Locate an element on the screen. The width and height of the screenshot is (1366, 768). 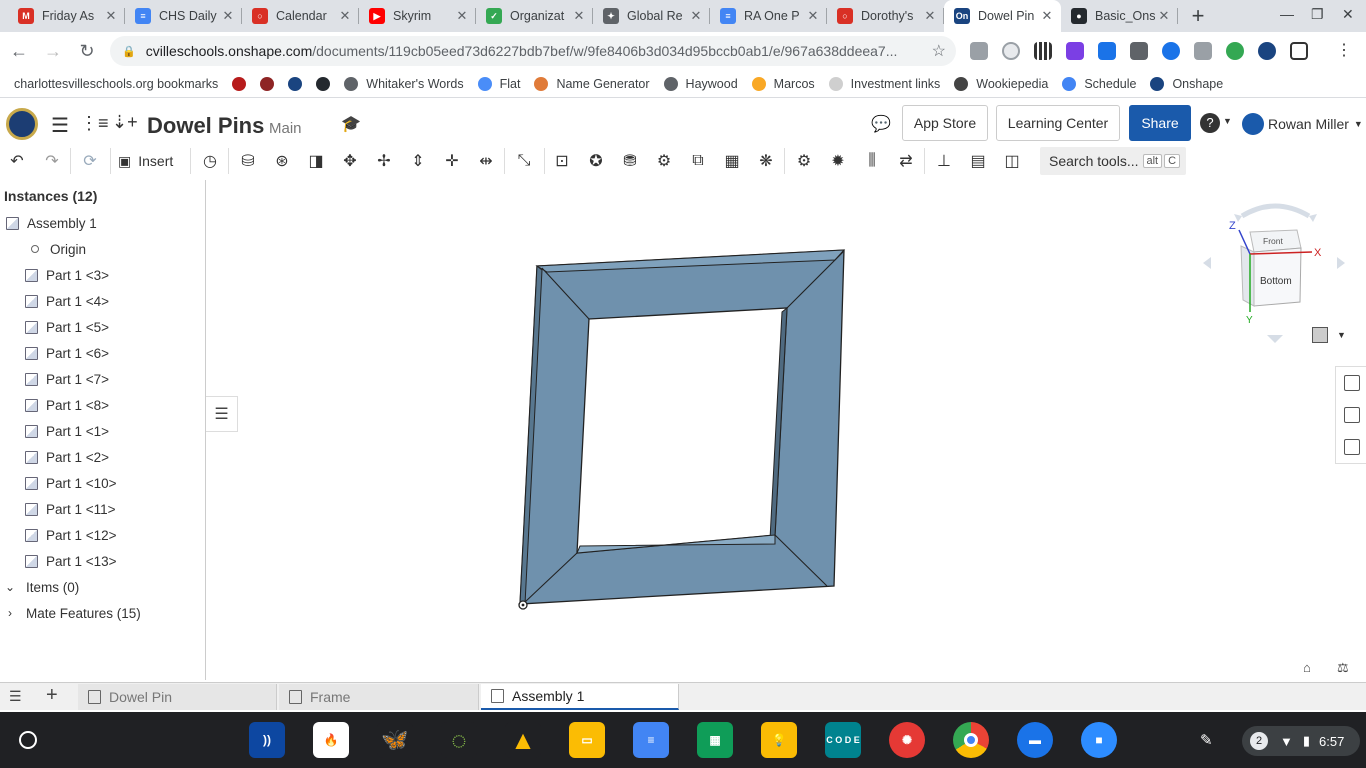
tree-item-part: Part 1 <1> is located at coordinates (102, 431).